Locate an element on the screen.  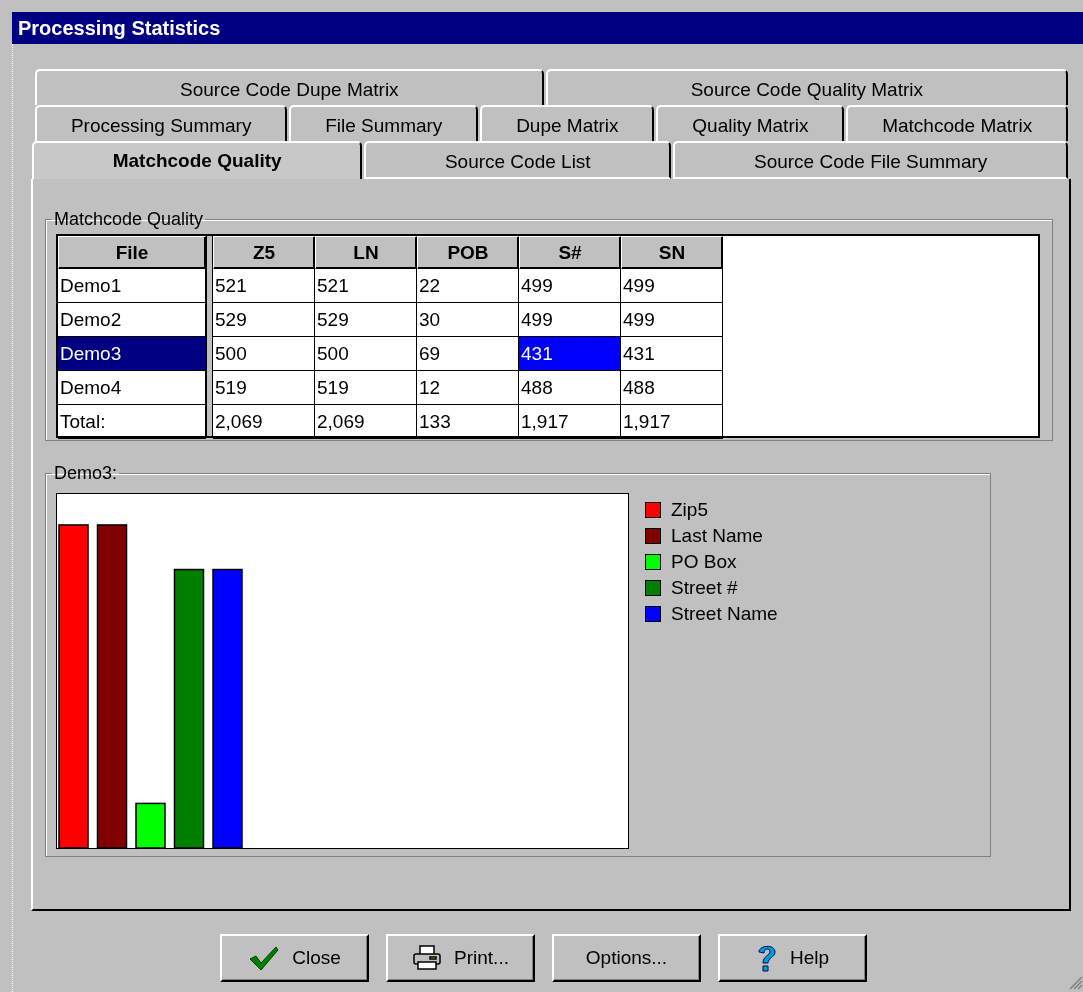
column-header: LN is located at coordinates (366, 252).